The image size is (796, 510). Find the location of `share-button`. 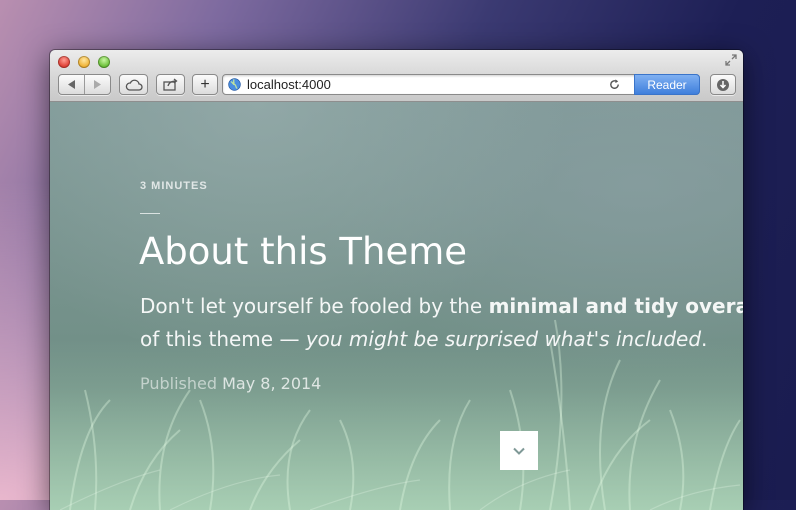

share-button is located at coordinates (170, 84).